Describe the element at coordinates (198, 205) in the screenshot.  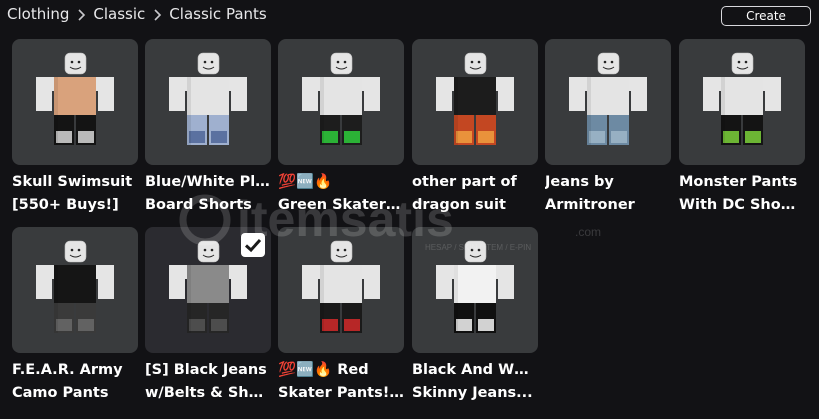
I see `item-title-line-2: Board Shorts` at that location.